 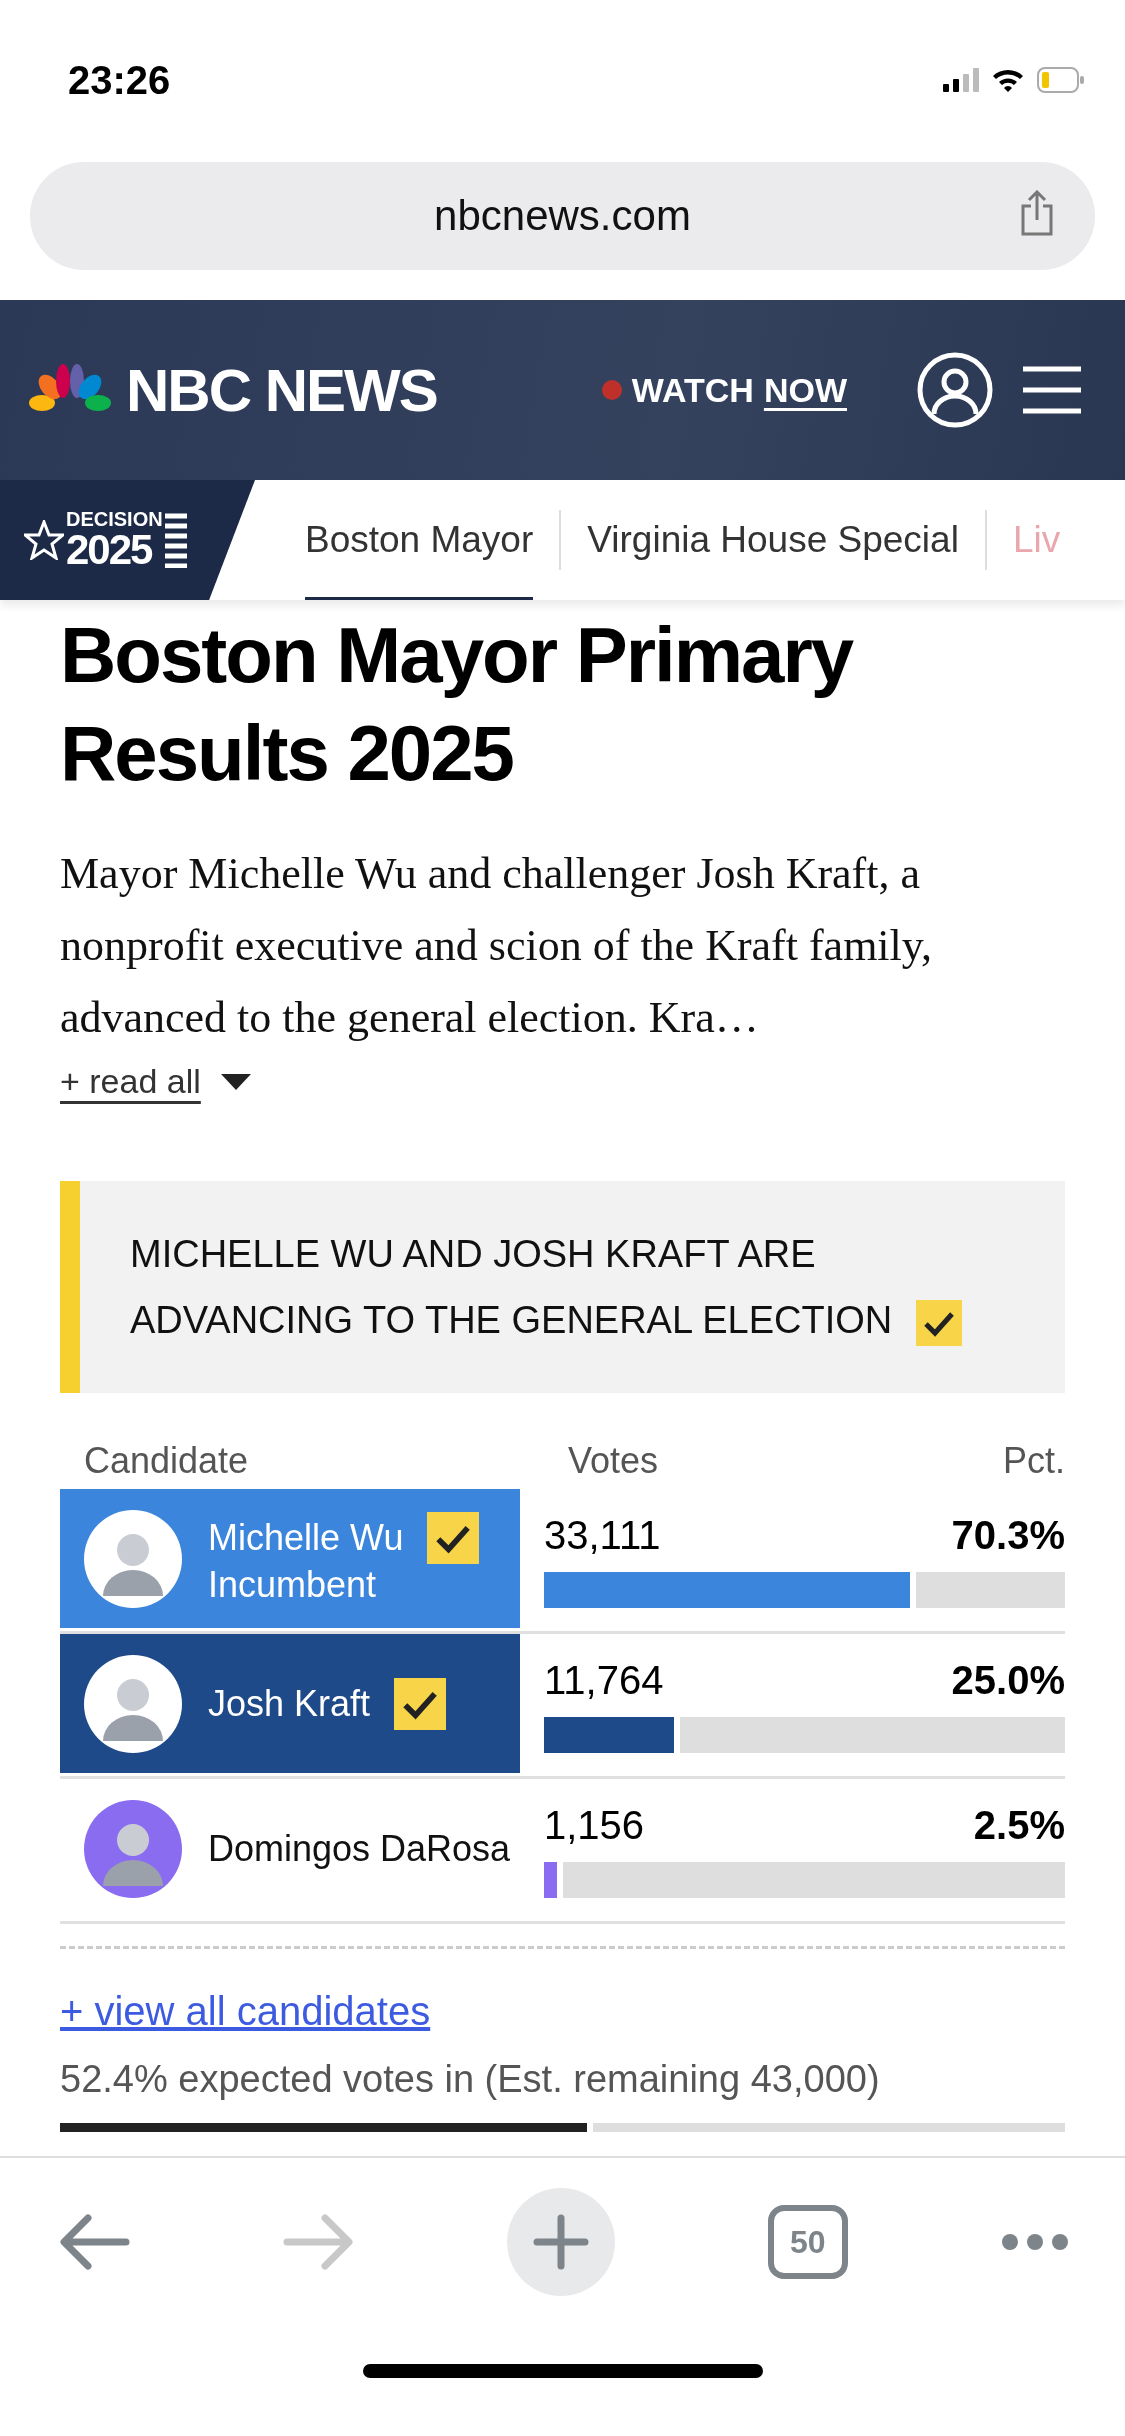 I want to click on menu-icon, so click(x=1052, y=390).